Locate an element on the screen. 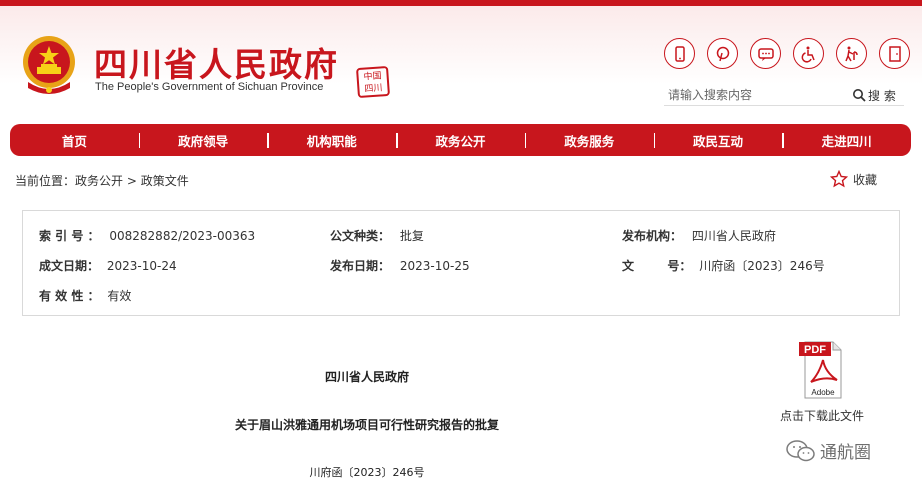 This screenshot has height=489, width=922. validity-value: 有效 is located at coordinates (119, 296).